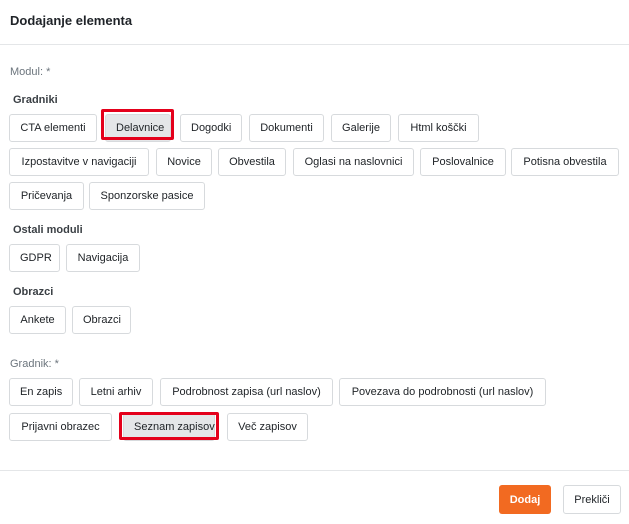 Image resolution: width=629 pixels, height=524 pixels. What do you see at coordinates (442, 392) in the screenshot?
I see `gradnik-option-povezava-do-podrobnosti: Povezava do podrobnosti (url naslov)` at bounding box center [442, 392].